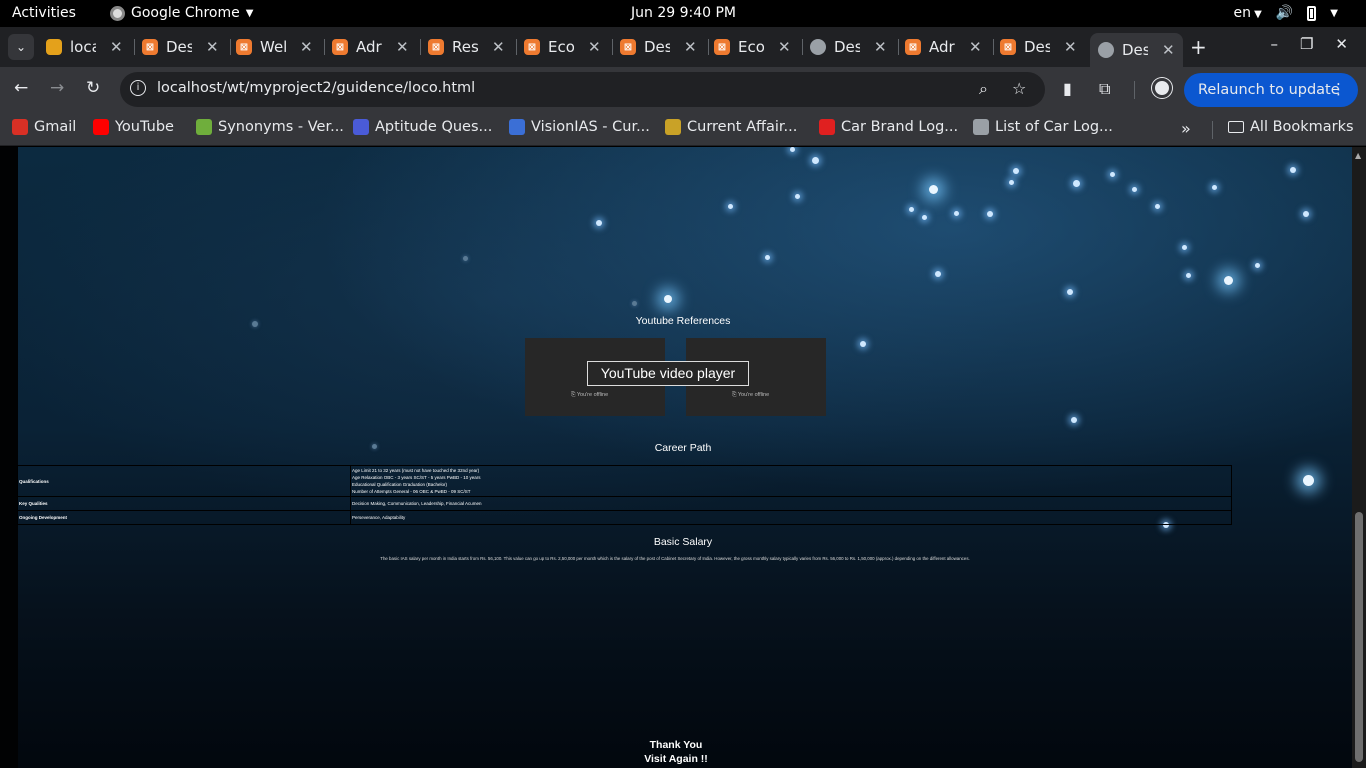 Image resolution: width=1366 pixels, height=768 pixels. What do you see at coordinates (184, 517) in the screenshot?
I see `row-key: Ongoing Development` at bounding box center [184, 517].